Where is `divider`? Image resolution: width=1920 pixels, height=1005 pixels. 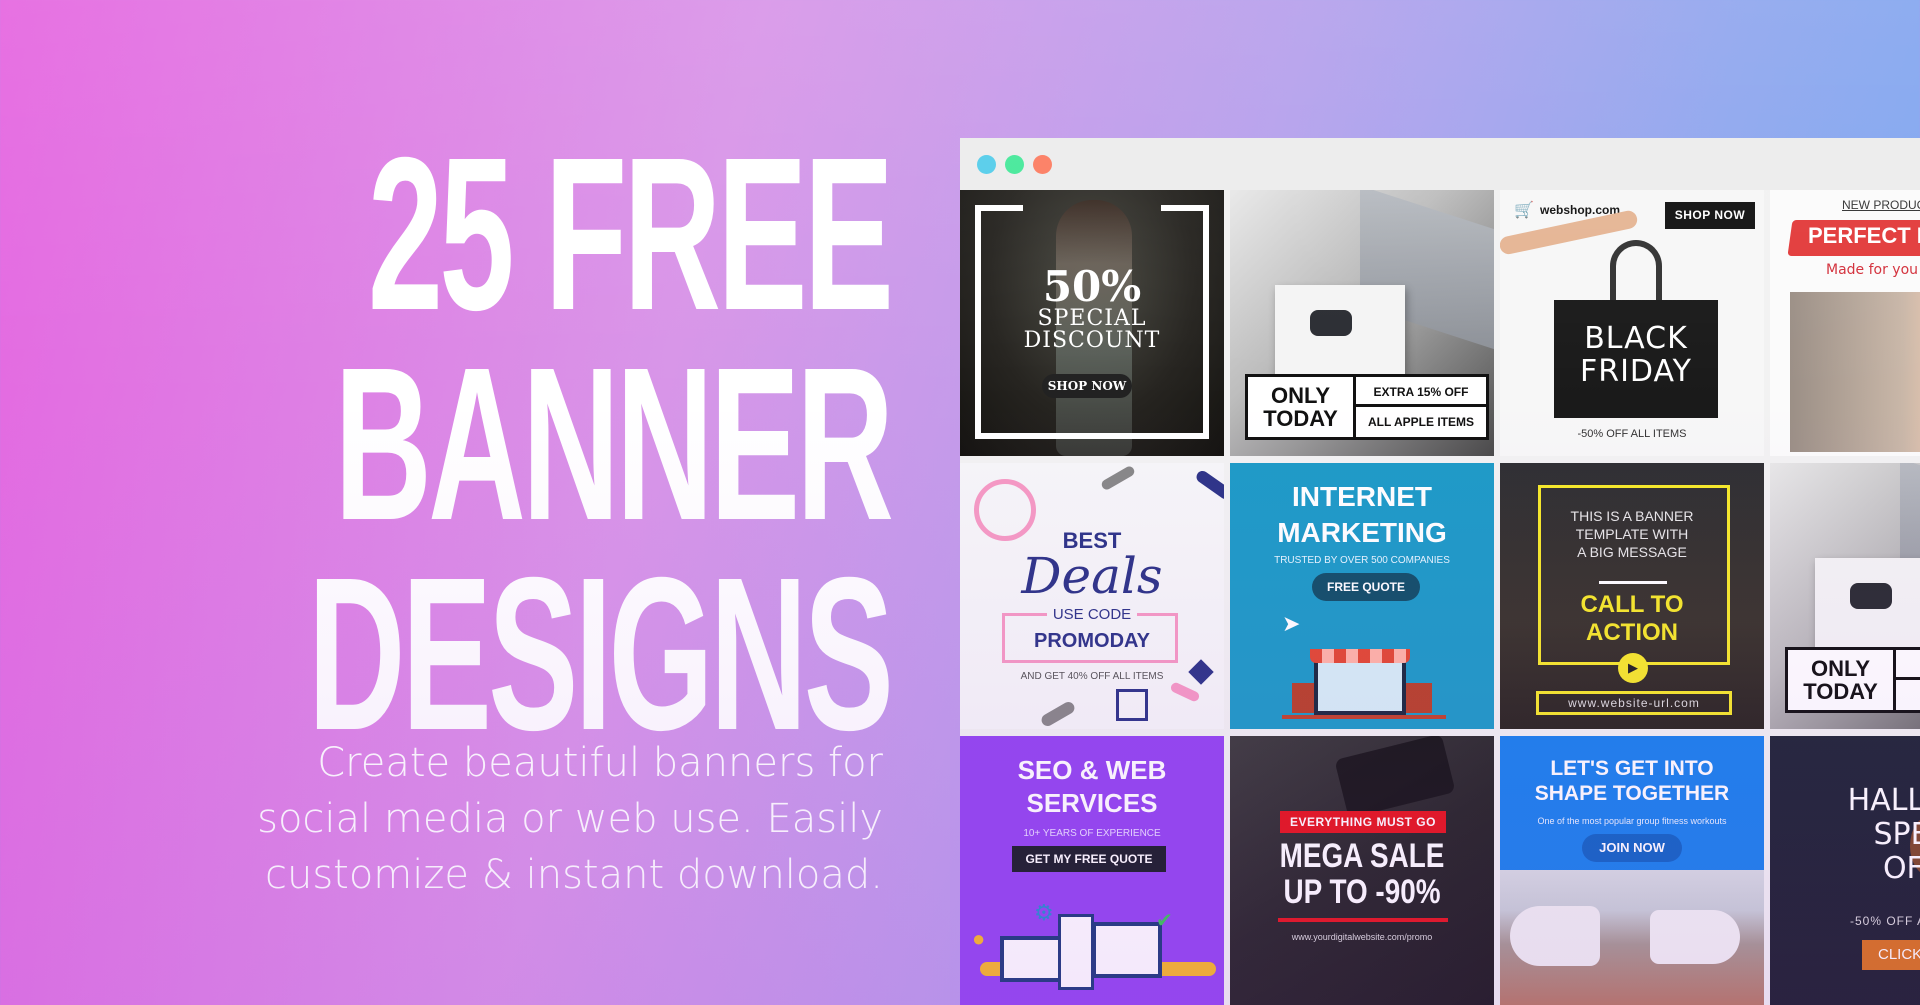 divider is located at coordinates (1633, 582).